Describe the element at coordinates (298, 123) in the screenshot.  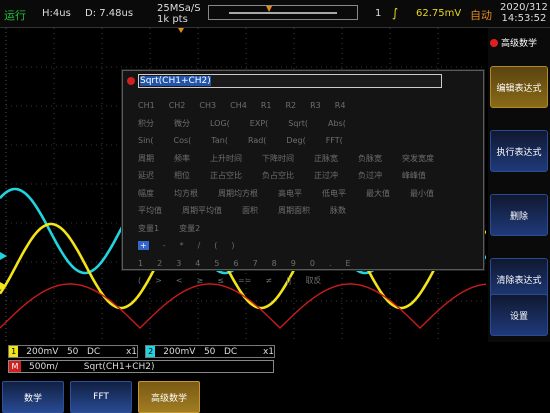
I see `keyboard-key: Sqrt(` at that location.